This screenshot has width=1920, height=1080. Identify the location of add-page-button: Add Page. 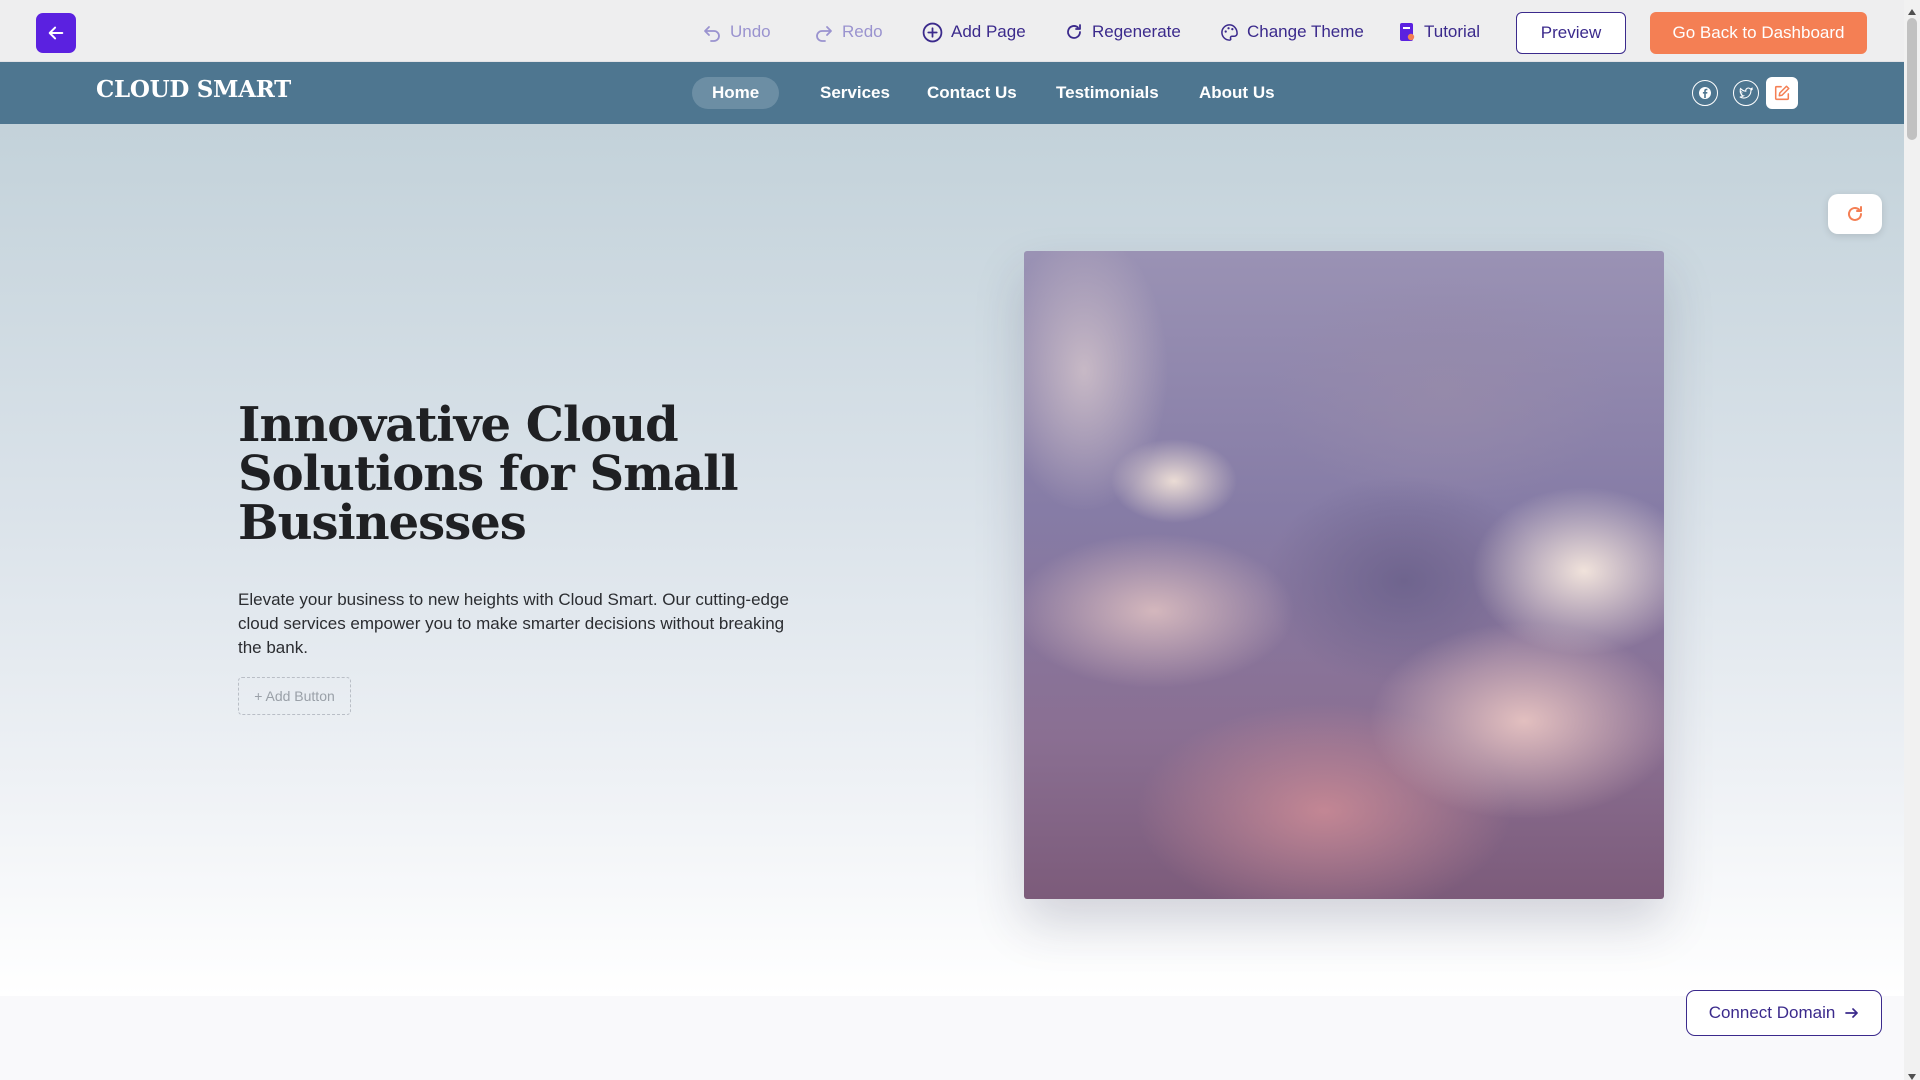
(974, 32).